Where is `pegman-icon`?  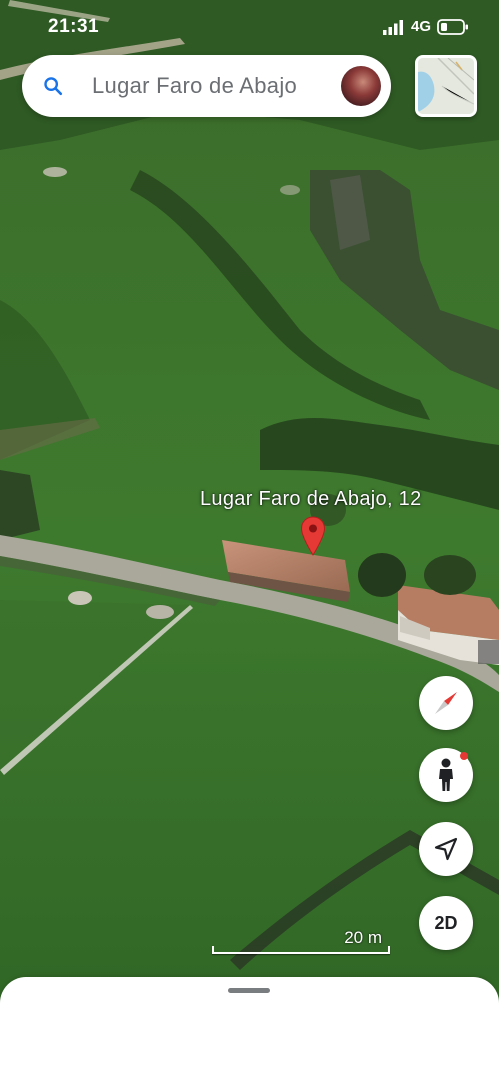
pegman-icon is located at coordinates (446, 774).